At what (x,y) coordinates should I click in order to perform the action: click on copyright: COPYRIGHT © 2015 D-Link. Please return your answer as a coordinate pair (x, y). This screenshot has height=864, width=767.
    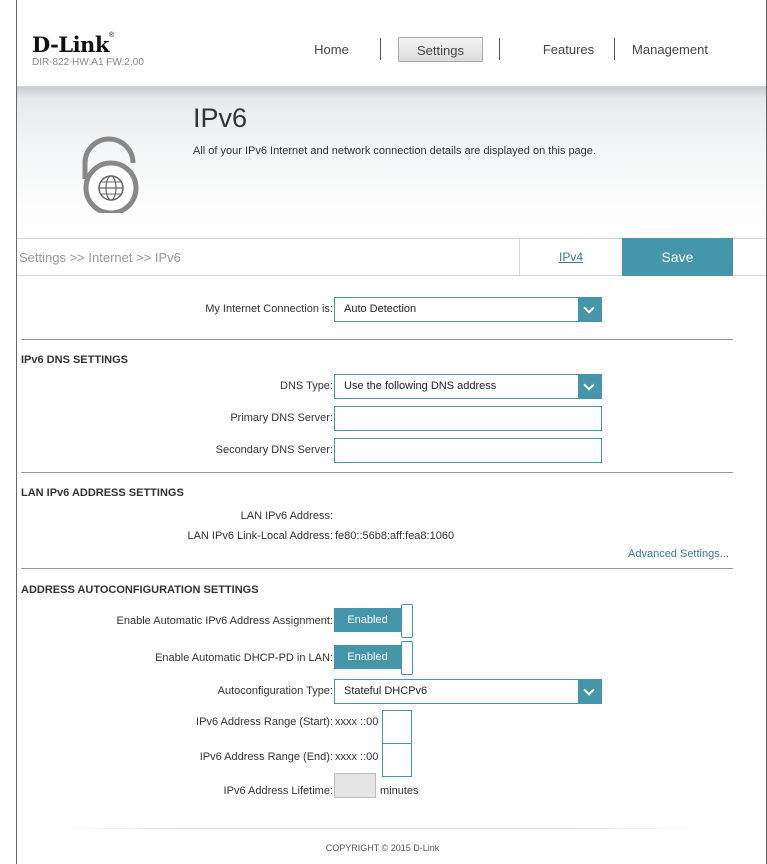
    Looking at the image, I should click on (382, 848).